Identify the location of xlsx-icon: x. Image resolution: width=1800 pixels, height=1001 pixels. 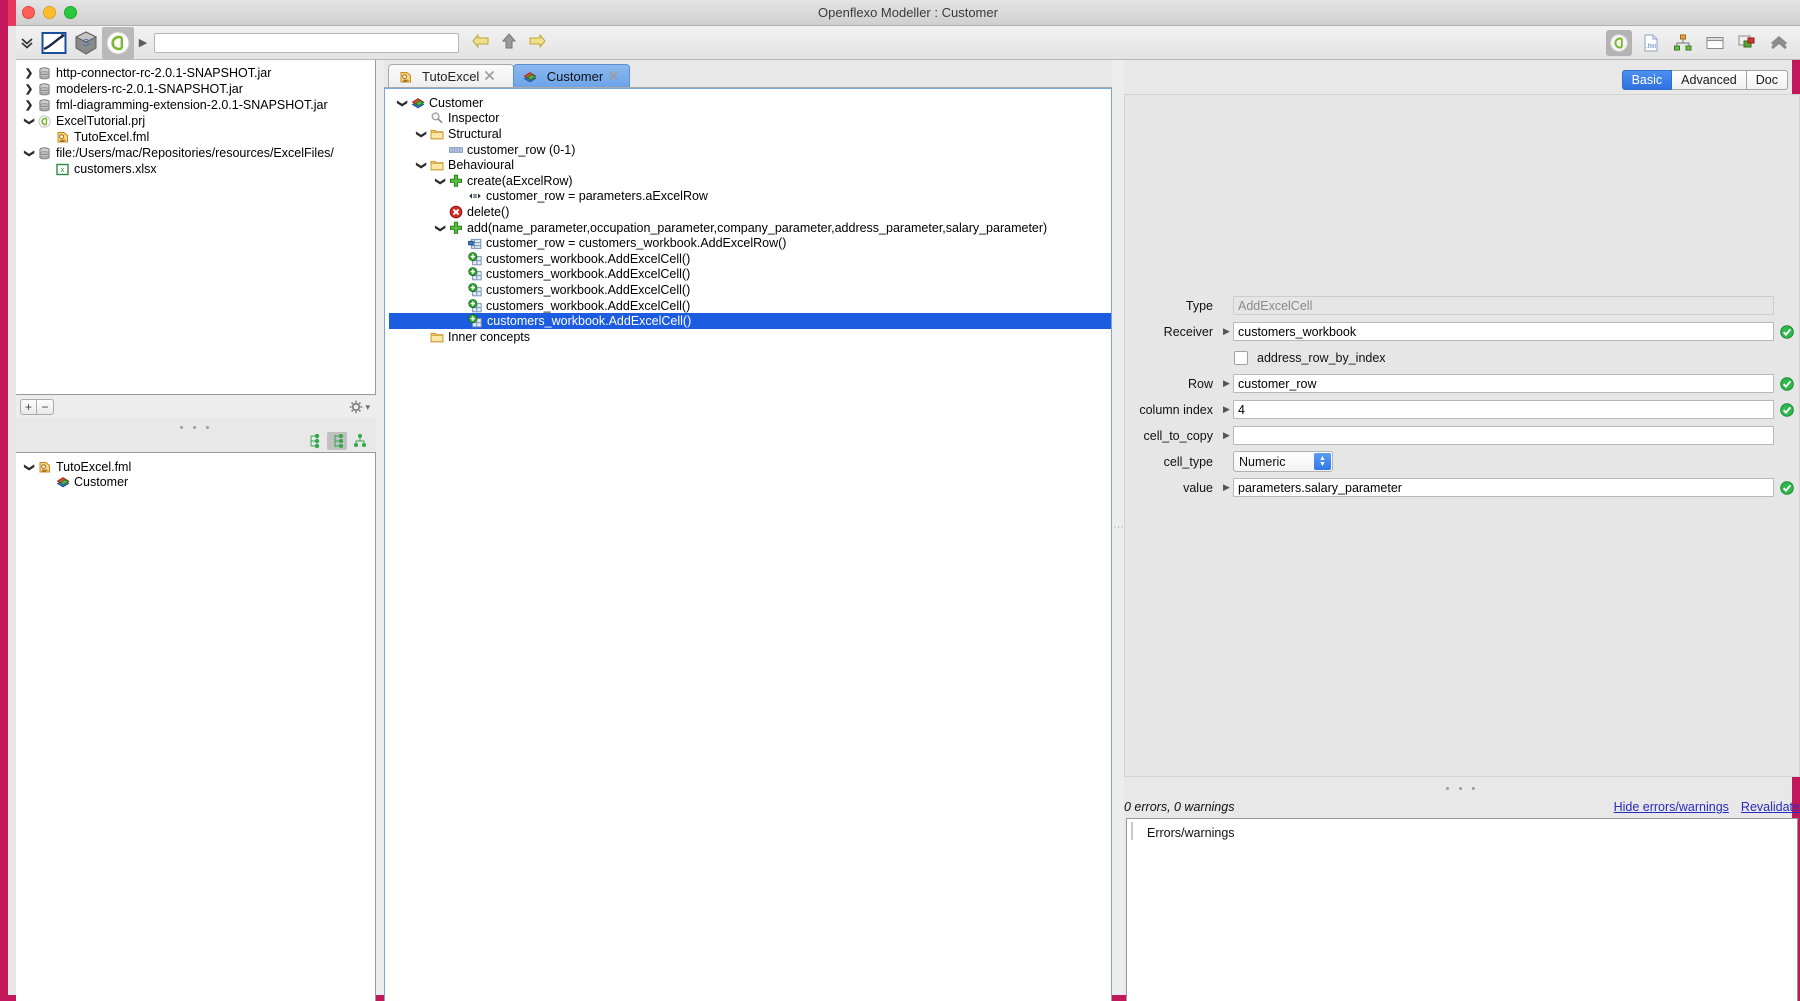
(62, 169).